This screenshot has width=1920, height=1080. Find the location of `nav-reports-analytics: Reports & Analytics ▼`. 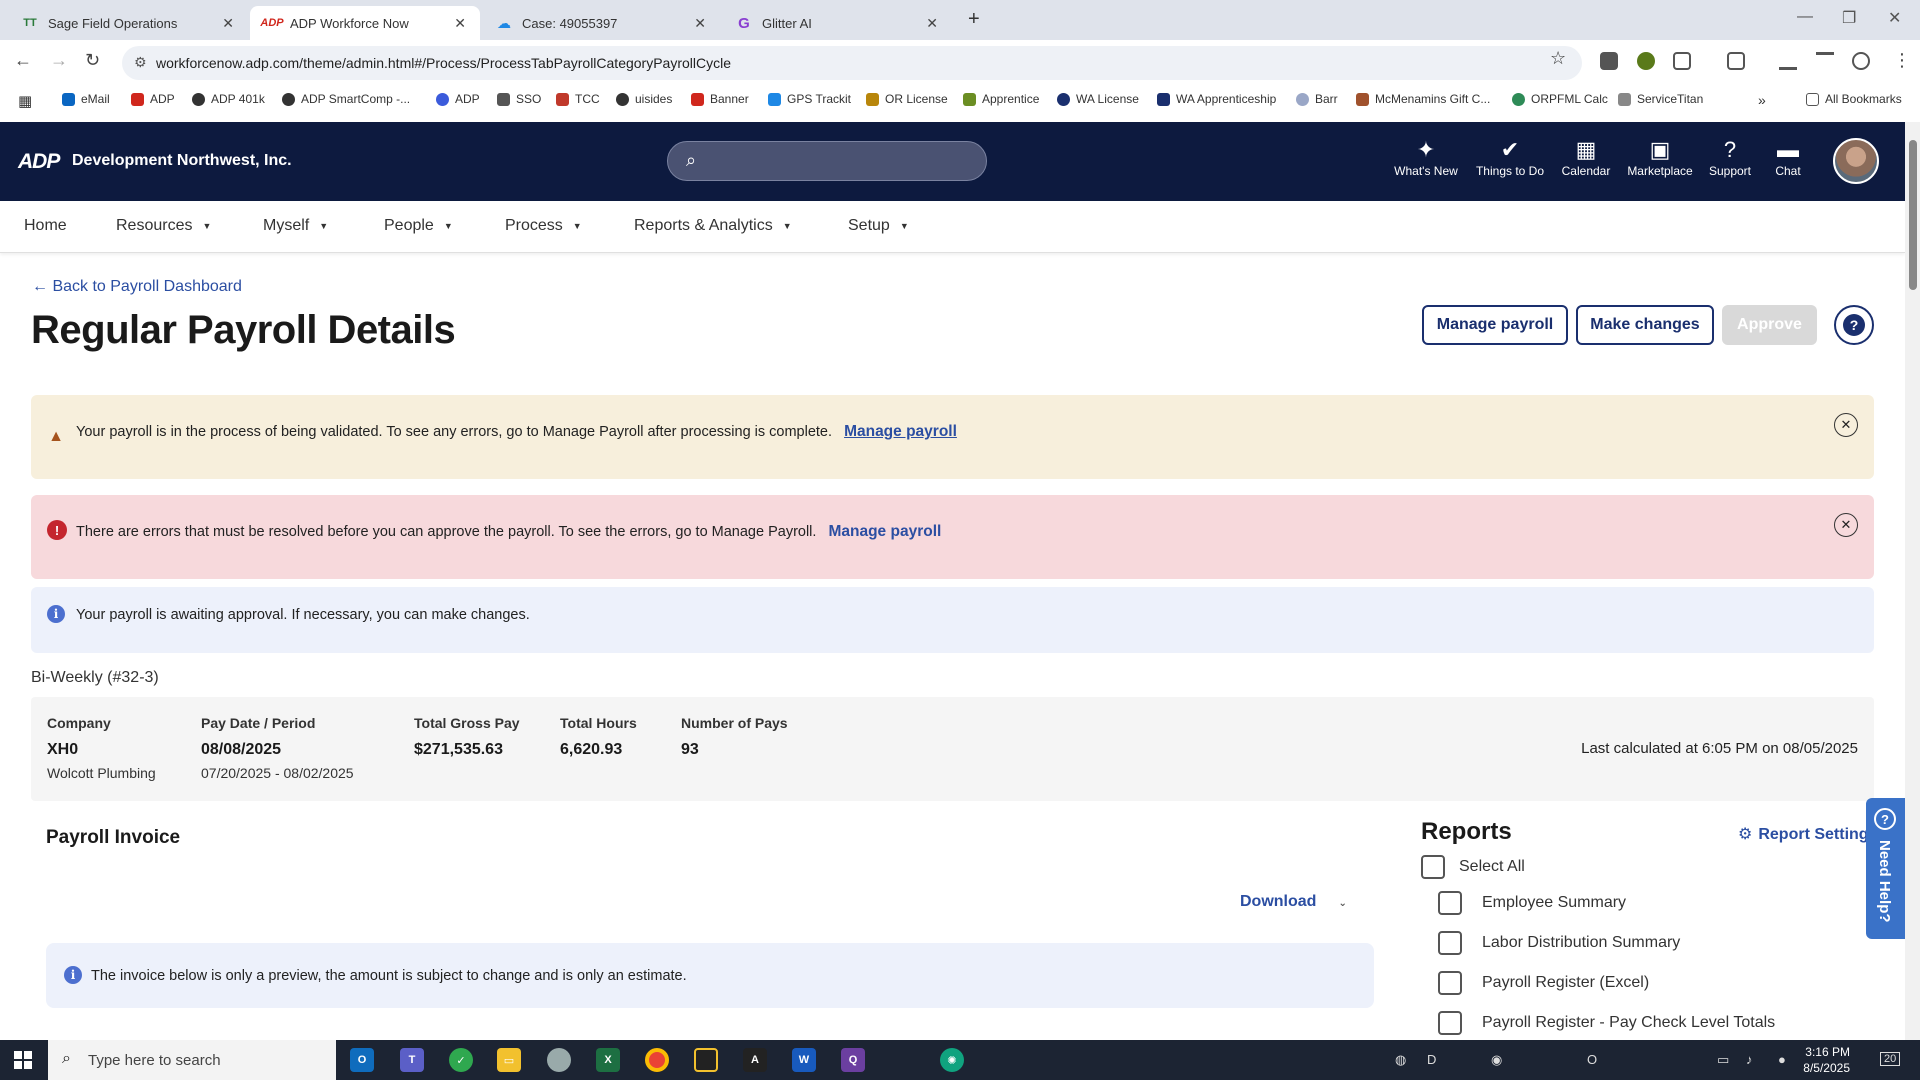

nav-reports-analytics: Reports & Analytics ▼ is located at coordinates (713, 226).